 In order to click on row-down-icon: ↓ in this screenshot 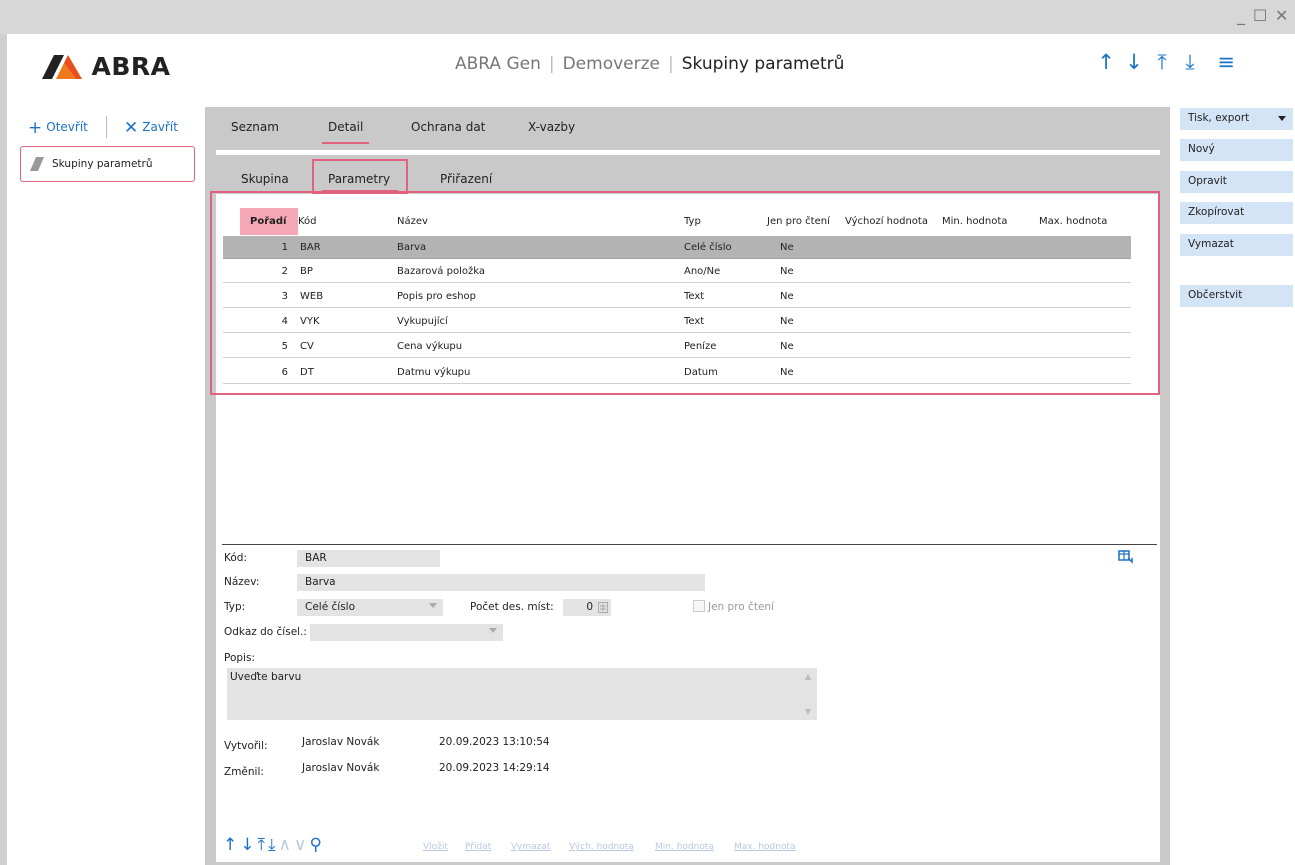, I will do `click(247, 845)`.